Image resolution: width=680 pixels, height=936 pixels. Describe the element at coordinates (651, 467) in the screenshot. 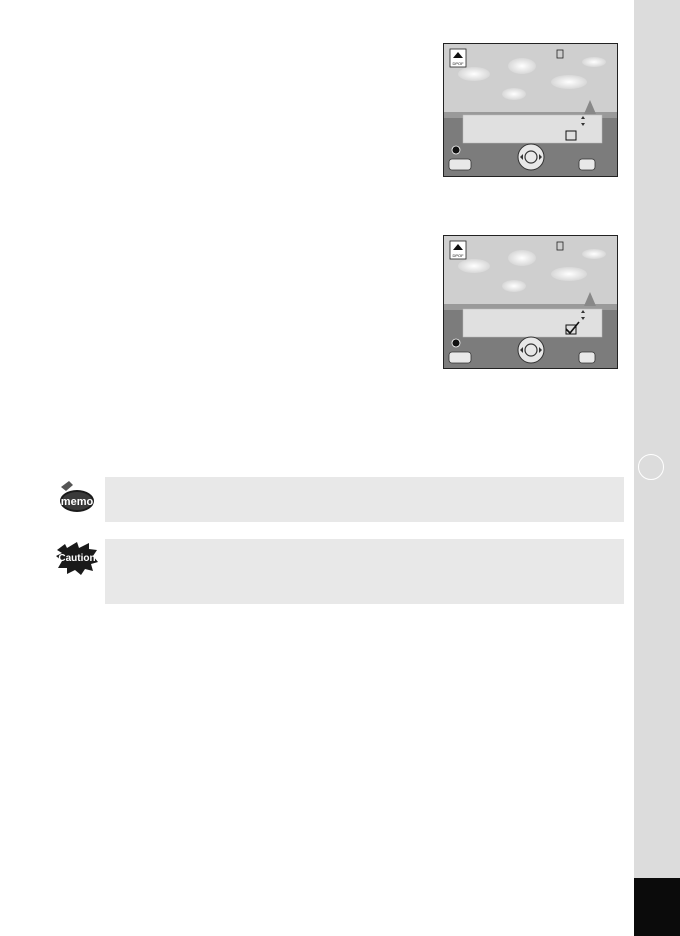

I see `chapter-marker` at that location.